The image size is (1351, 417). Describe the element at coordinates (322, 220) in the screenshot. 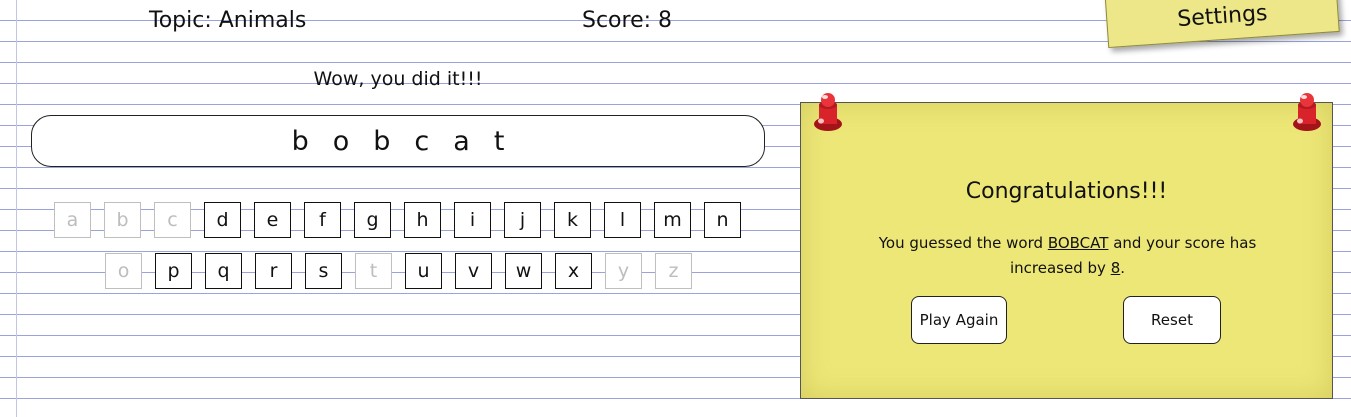

I see `letter-key-f: f` at that location.